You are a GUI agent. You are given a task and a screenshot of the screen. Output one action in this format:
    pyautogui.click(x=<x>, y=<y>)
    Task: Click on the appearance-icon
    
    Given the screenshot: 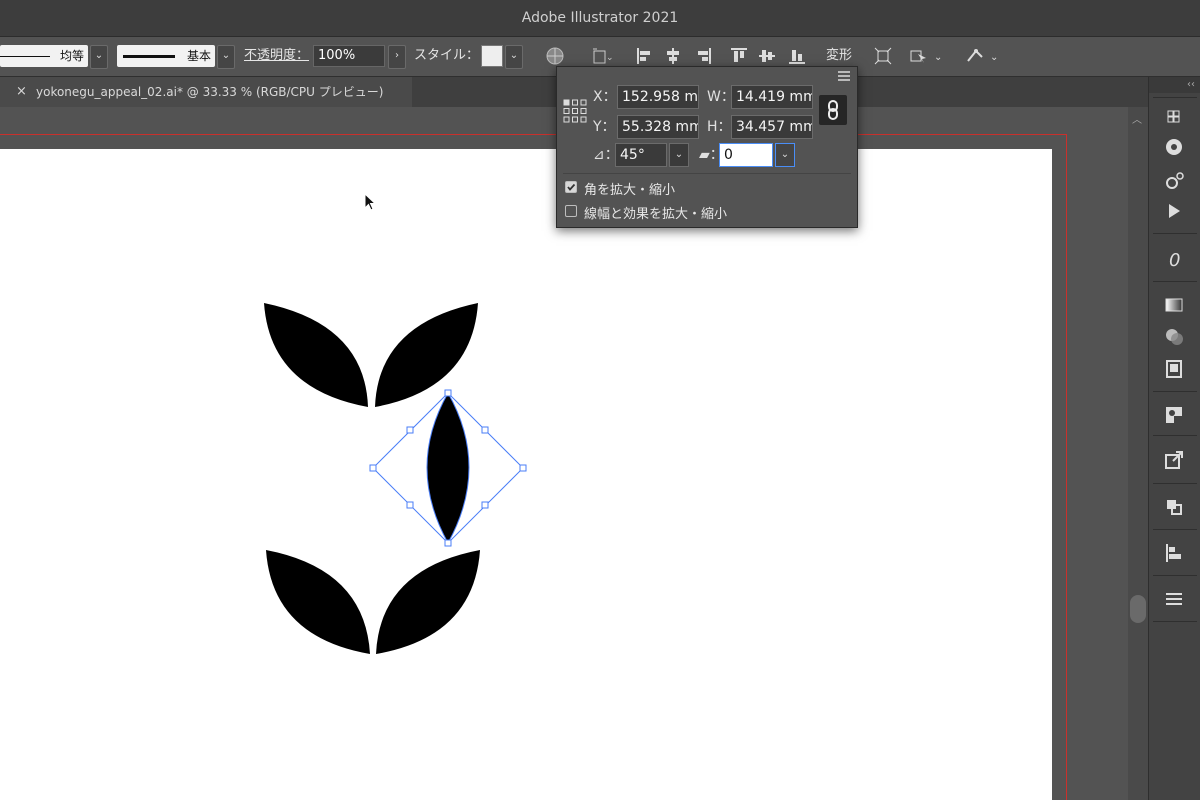 What is the action you would take?
    pyautogui.click(x=1174, y=369)
    